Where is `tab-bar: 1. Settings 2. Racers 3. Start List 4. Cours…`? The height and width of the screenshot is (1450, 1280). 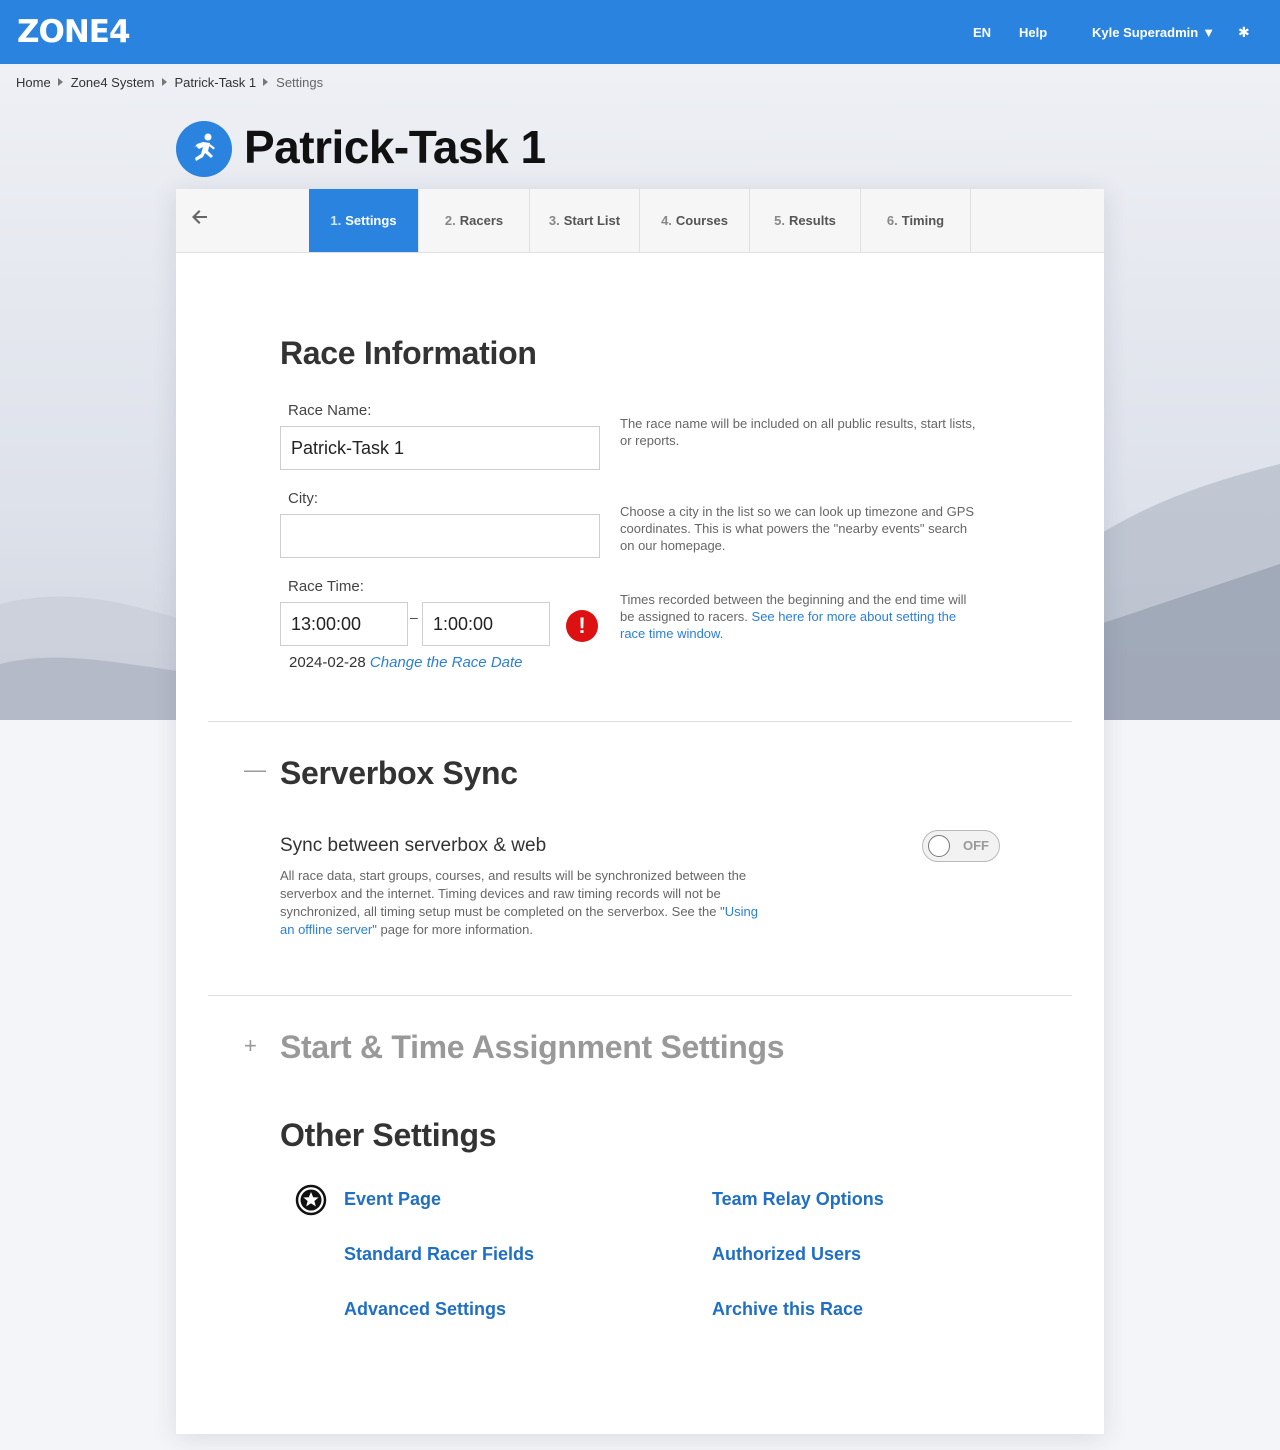 tab-bar: 1. Settings 2. Racers 3. Start List 4. Cours… is located at coordinates (640, 221).